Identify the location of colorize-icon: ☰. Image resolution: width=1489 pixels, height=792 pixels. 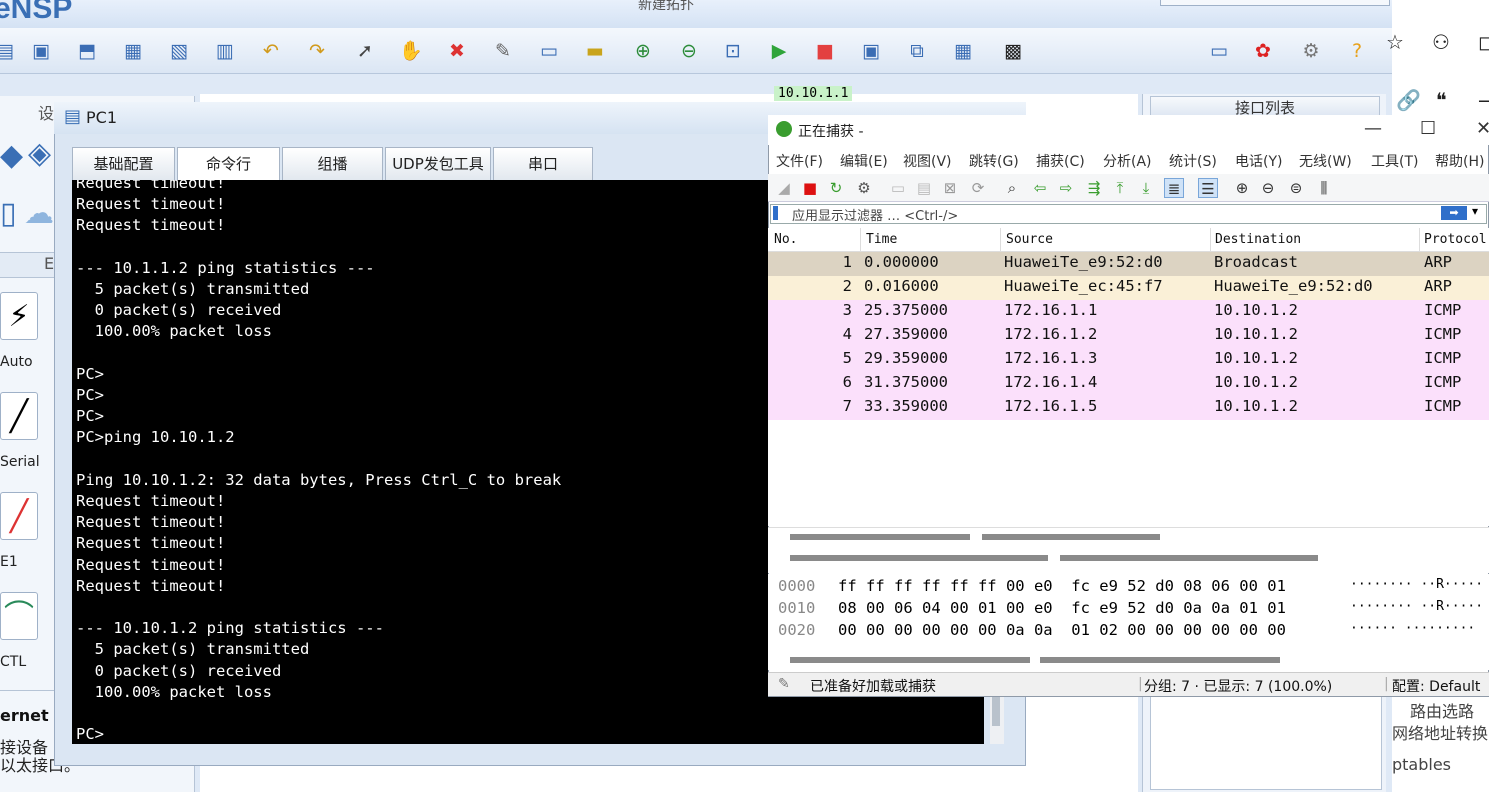
(1208, 188).